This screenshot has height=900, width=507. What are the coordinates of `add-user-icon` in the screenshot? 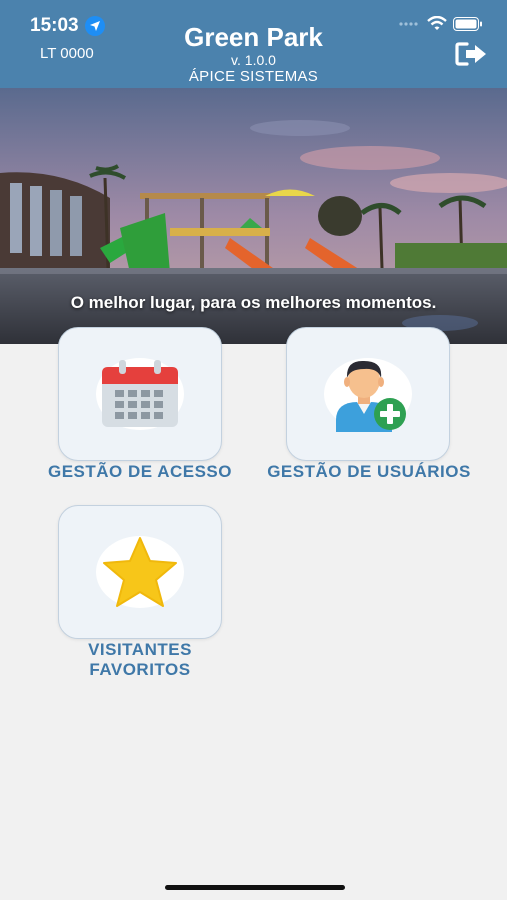 It's located at (371, 396).